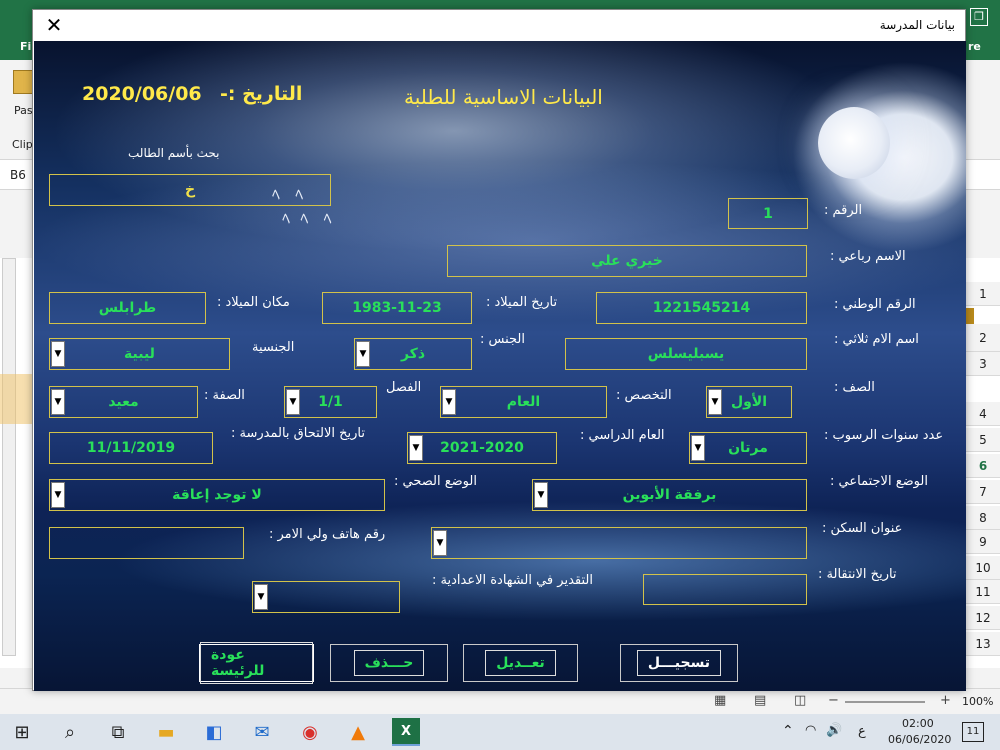 The width and height of the screenshot is (1000, 750). What do you see at coordinates (512, 580) in the screenshot?
I see `prep-grade-label: التقدير في الشهادة الاعدادية :` at bounding box center [512, 580].